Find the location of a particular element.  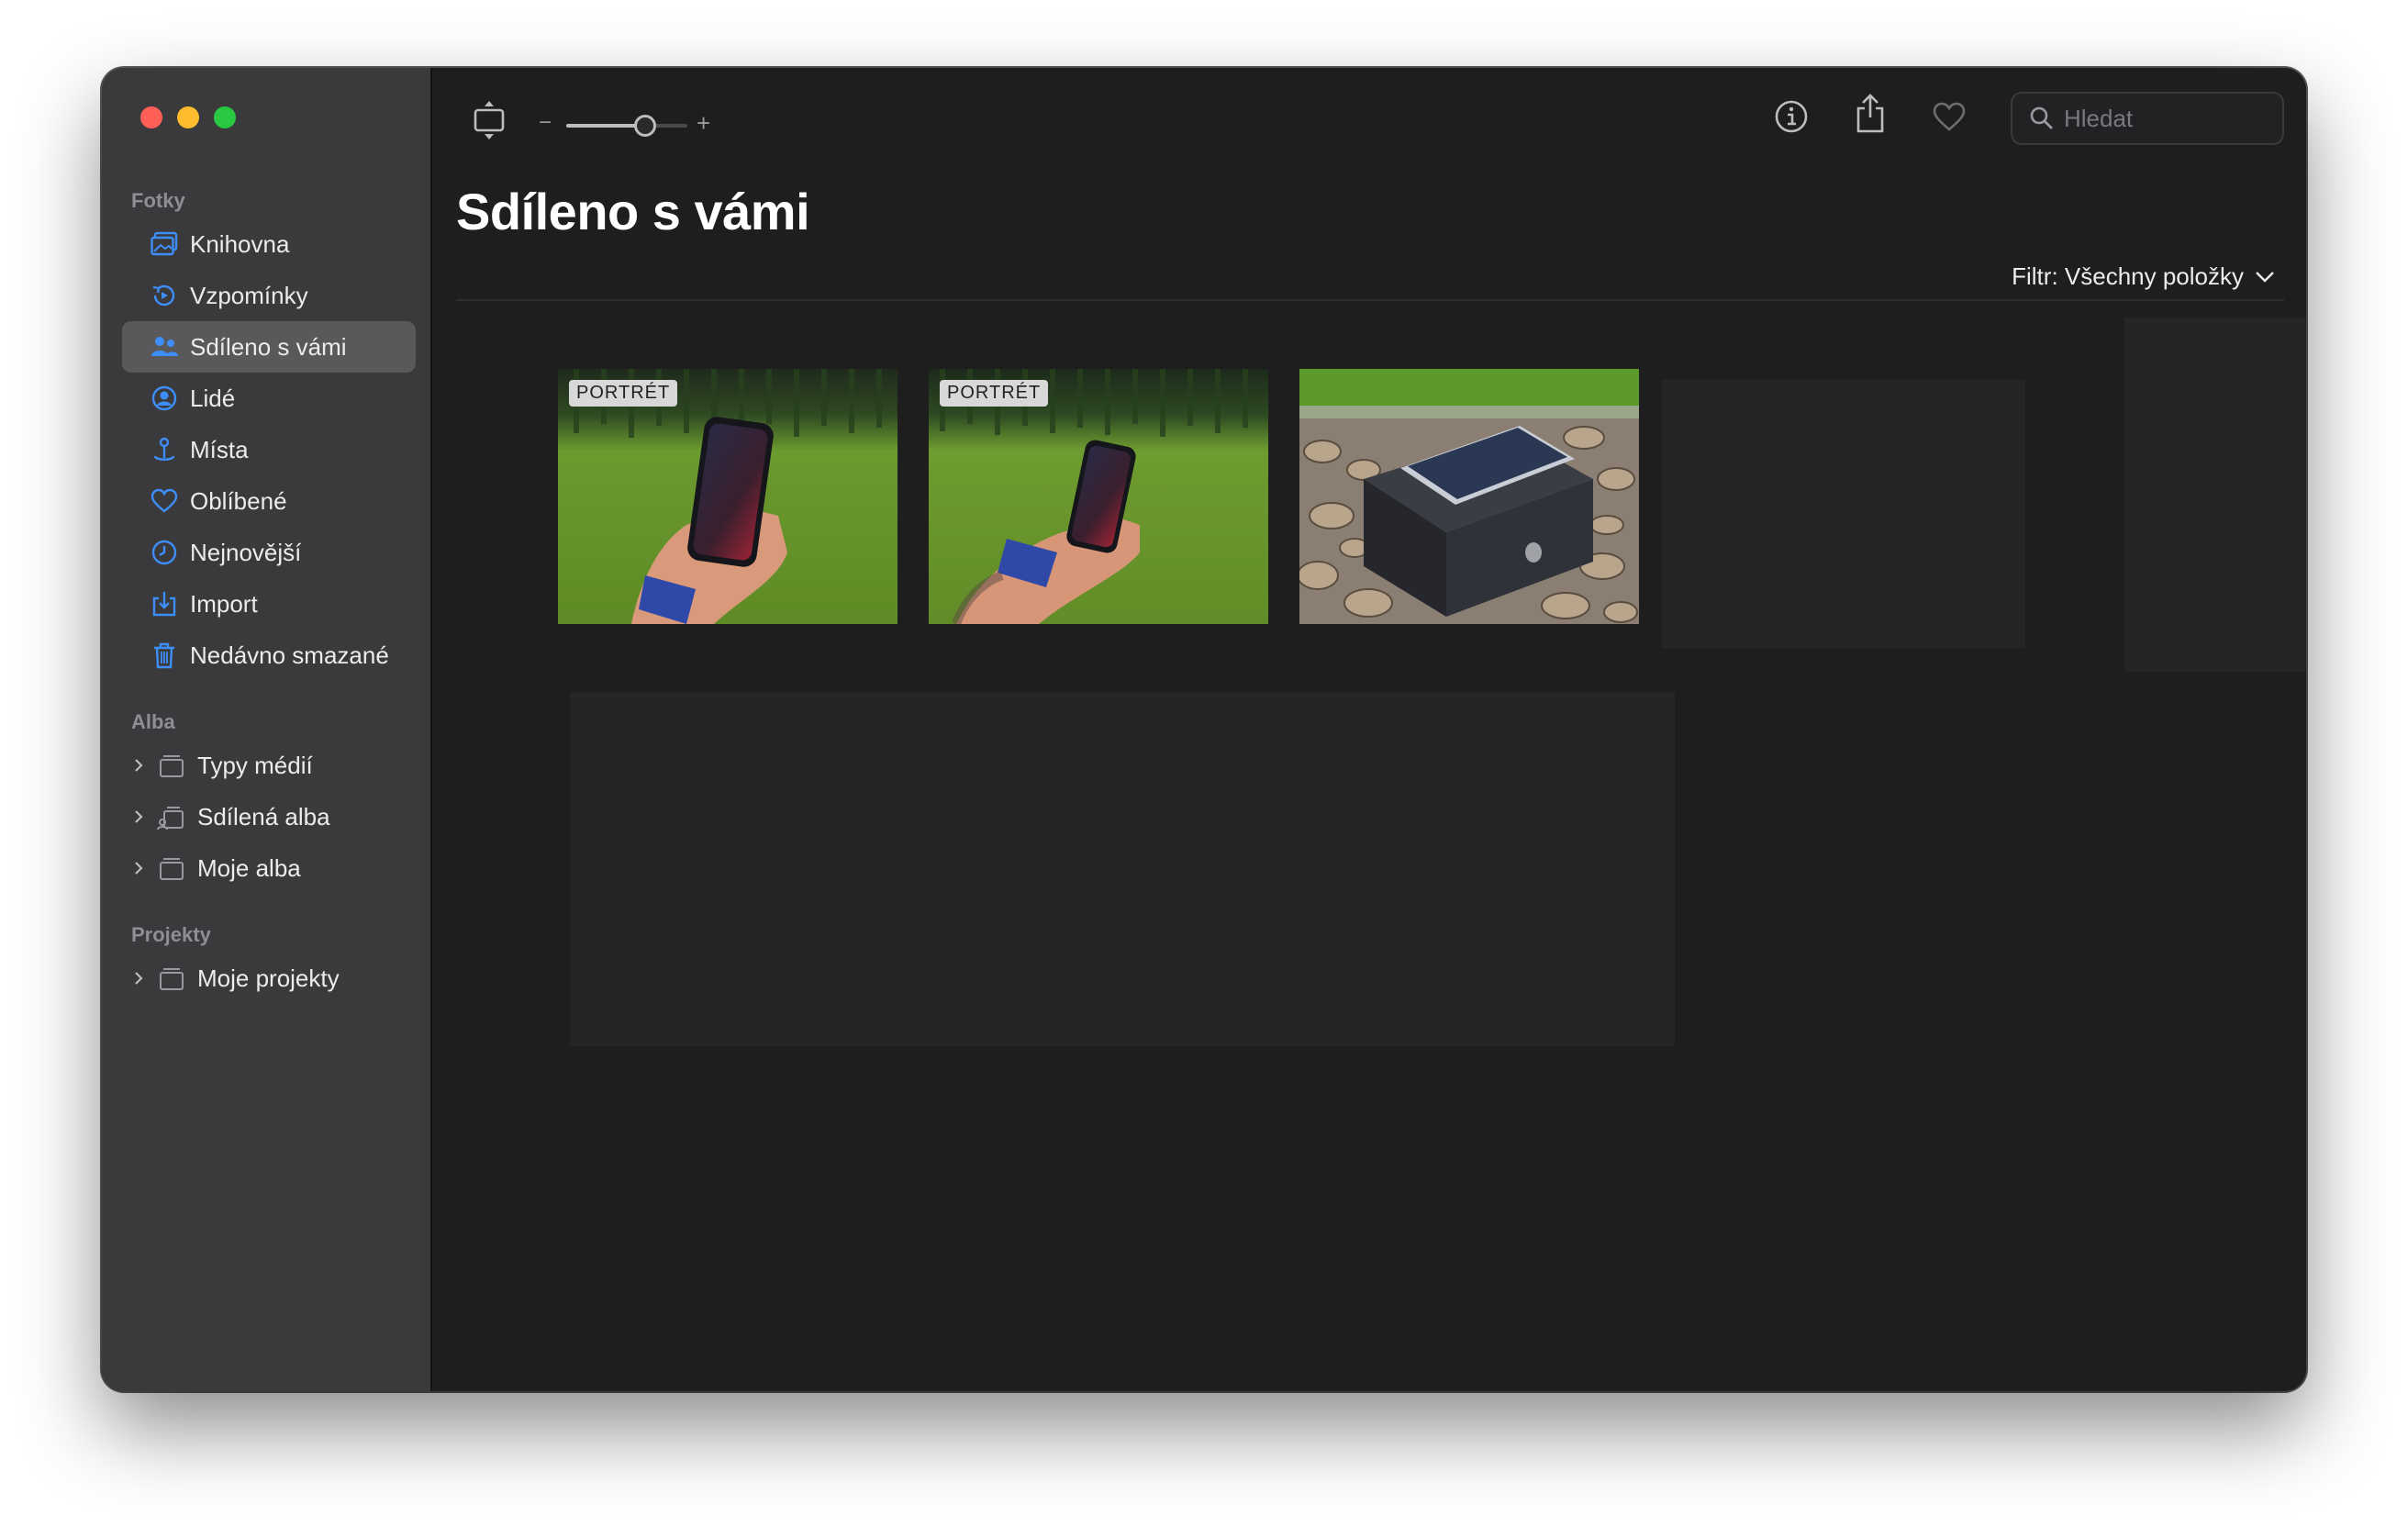

sidebar-item-label: Místa is located at coordinates (220, 449).